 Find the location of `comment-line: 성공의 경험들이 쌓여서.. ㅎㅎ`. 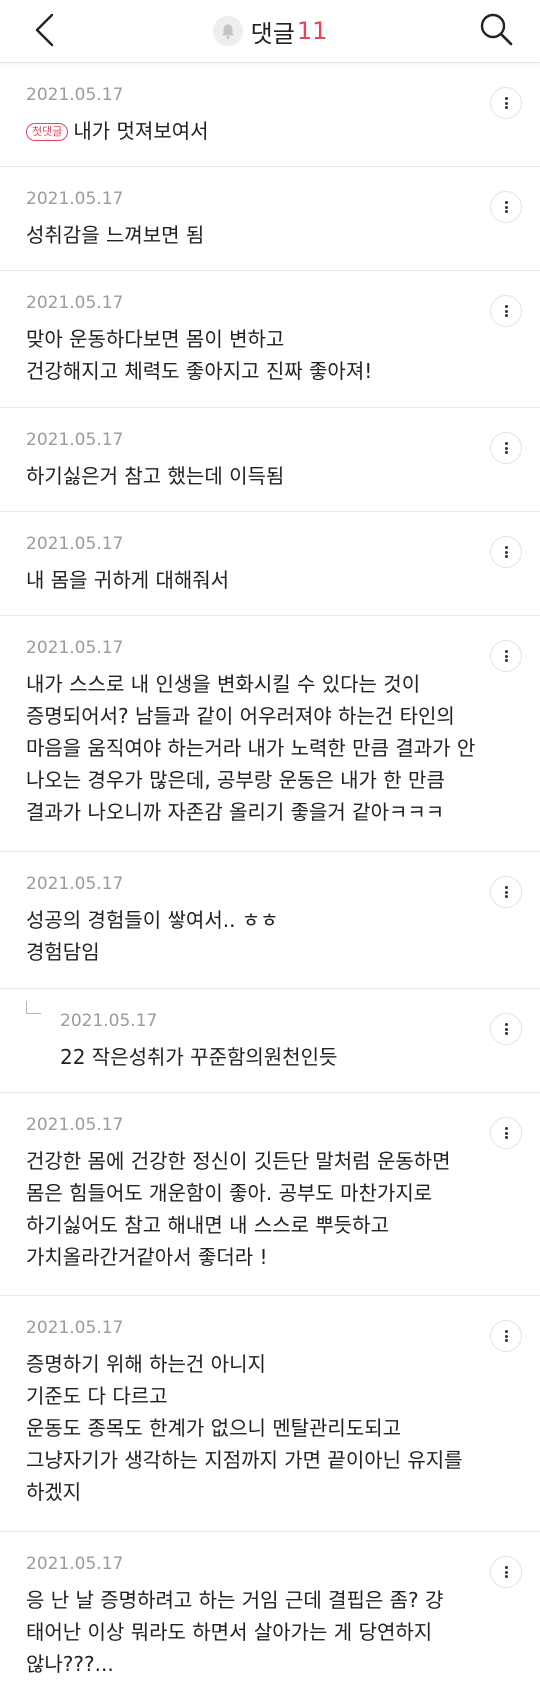

comment-line: 성공의 경험들이 쌓여서.. ㅎㅎ is located at coordinates (152, 920).